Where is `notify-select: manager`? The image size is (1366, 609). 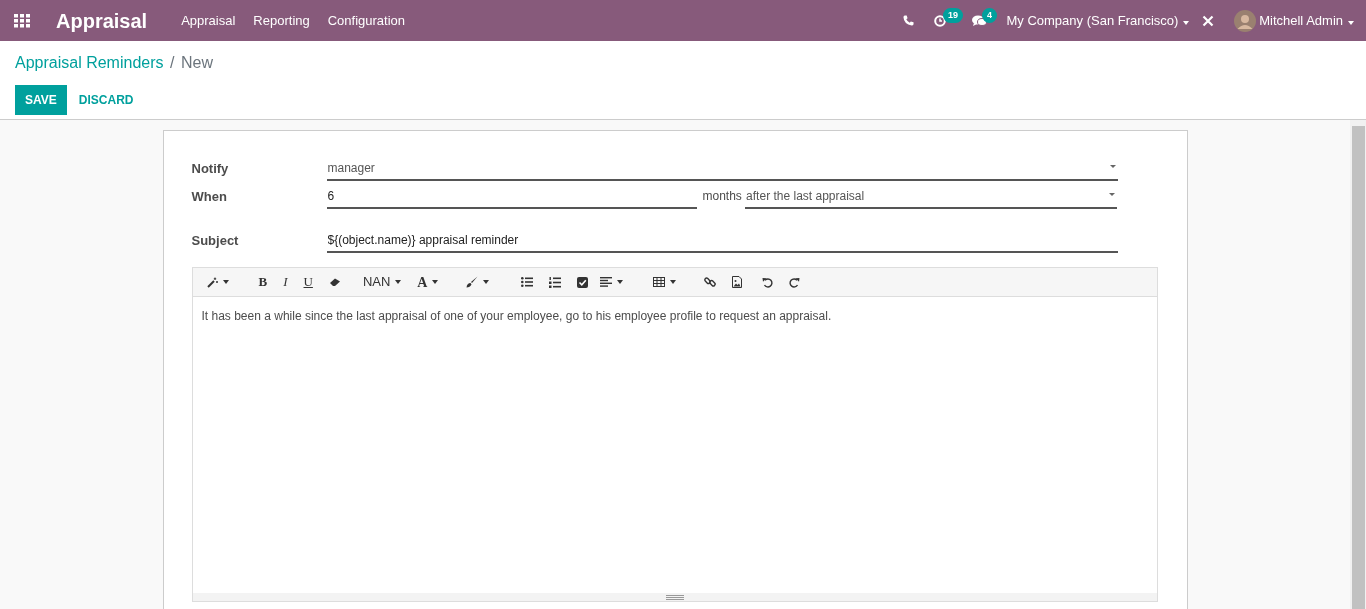 notify-select: manager is located at coordinates (722, 170).